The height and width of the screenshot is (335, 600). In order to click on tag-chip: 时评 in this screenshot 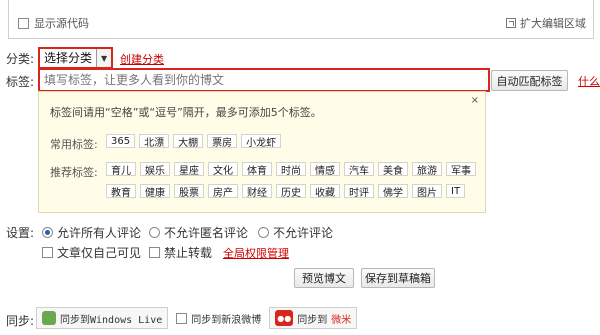, I will do `click(359, 191)`.